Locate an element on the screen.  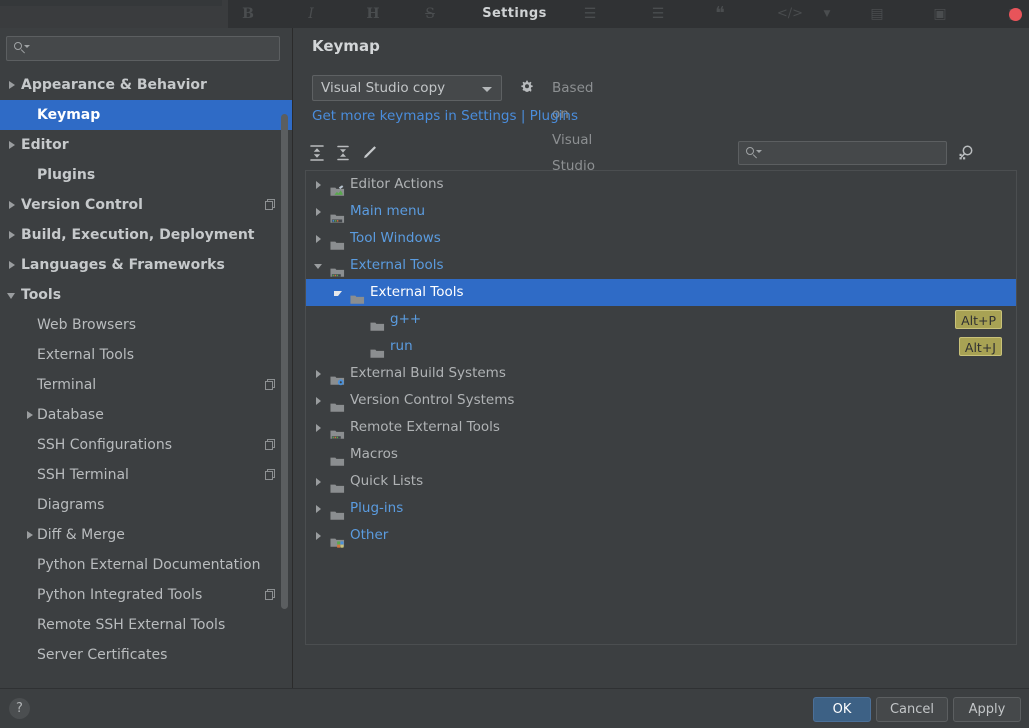
tree-row: Version Control Systems is located at coordinates (661, 400).